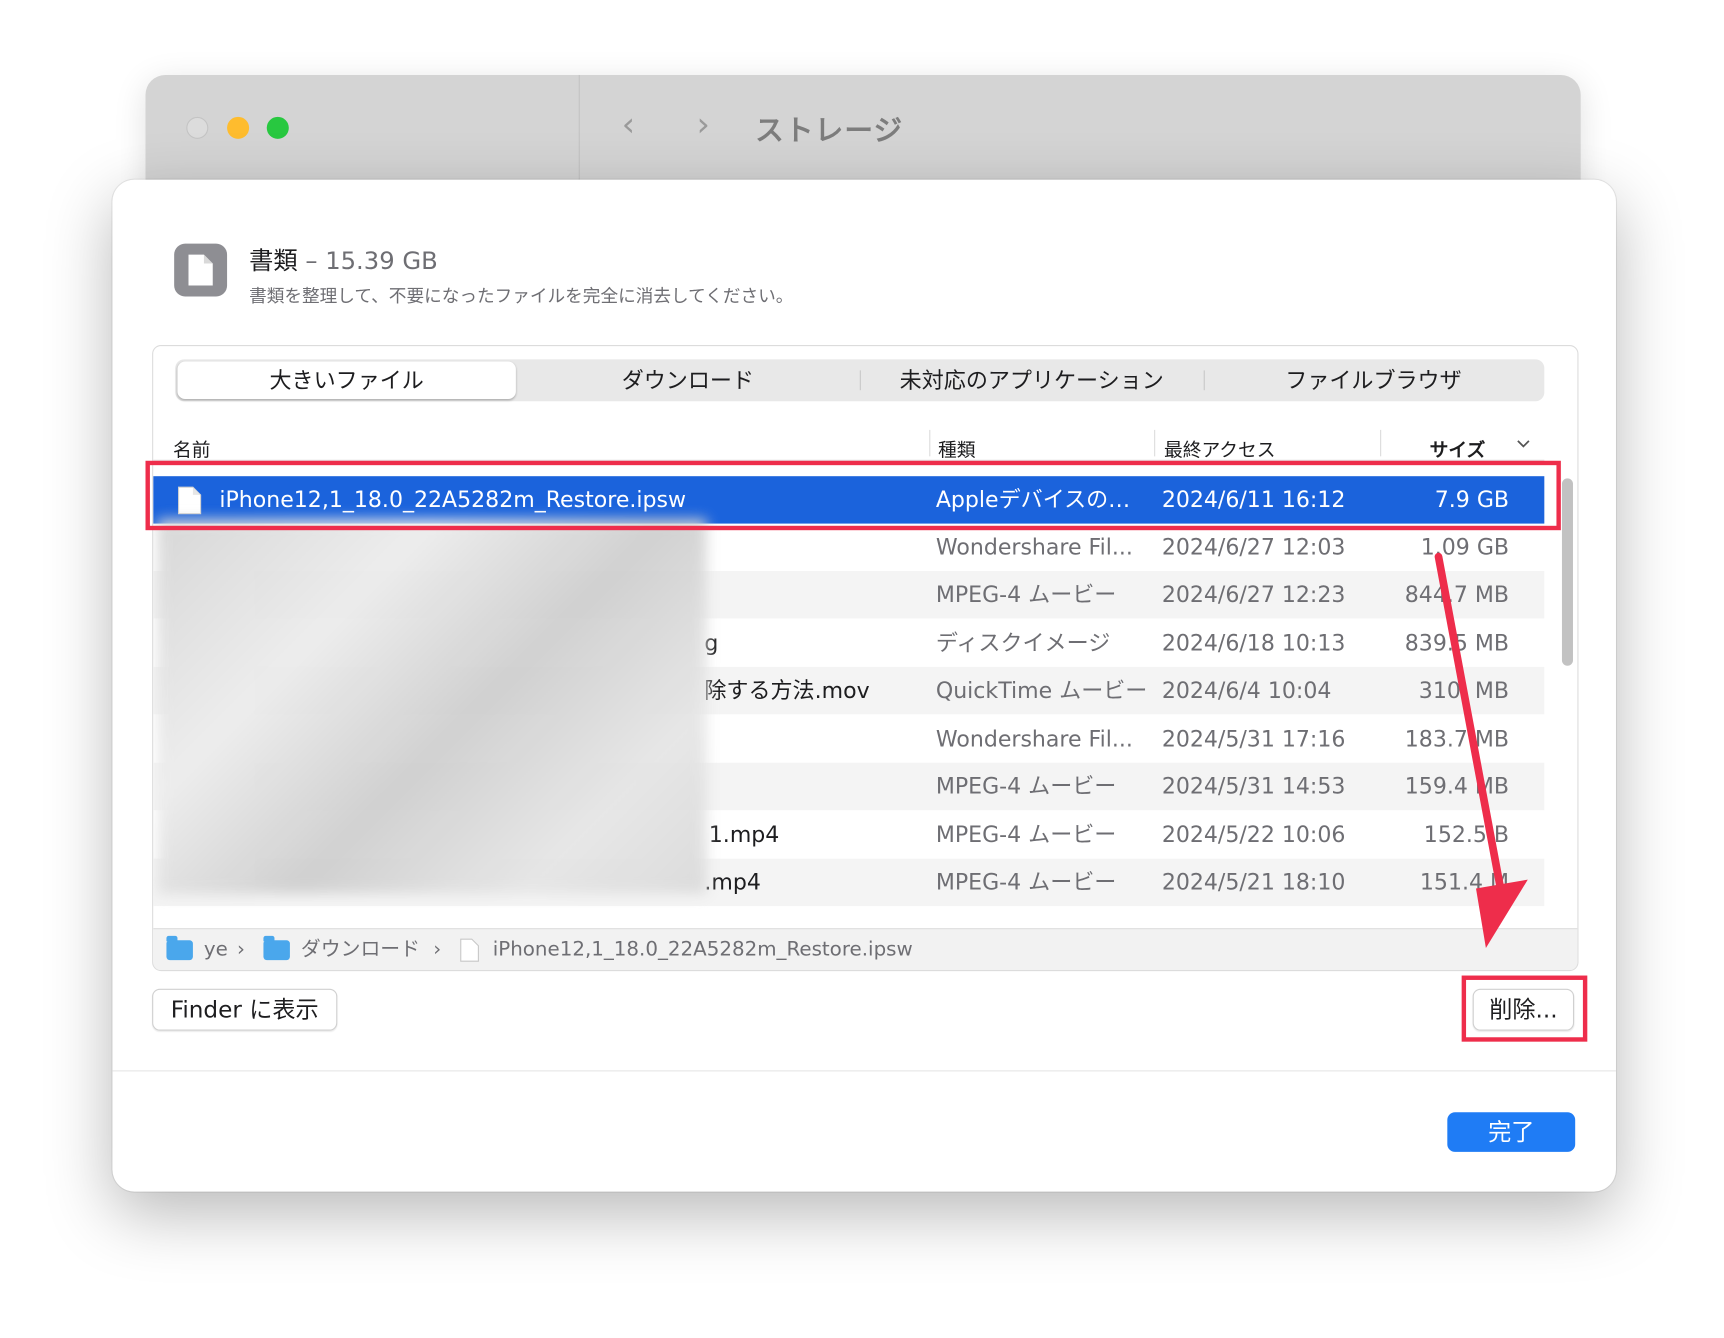 Image resolution: width=1724 pixels, height=1338 pixels. Describe the element at coordinates (1481, 750) in the screenshot. I see `annotation-arrow` at that location.